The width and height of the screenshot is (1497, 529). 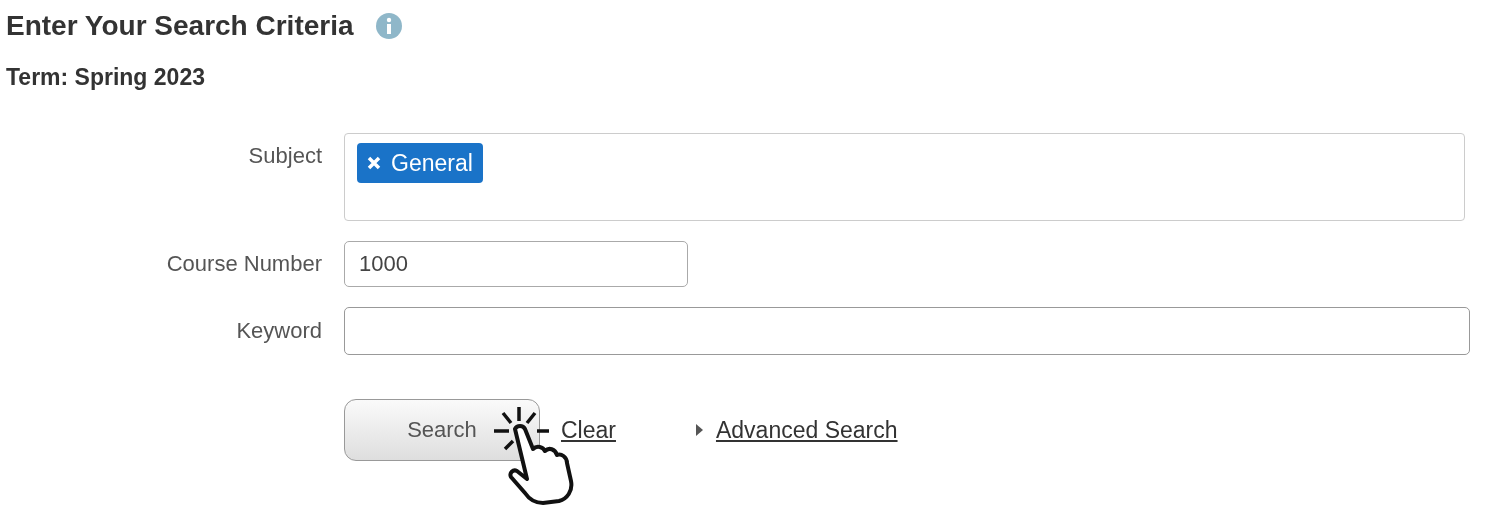 I want to click on tag-label: General, so click(x=432, y=163).